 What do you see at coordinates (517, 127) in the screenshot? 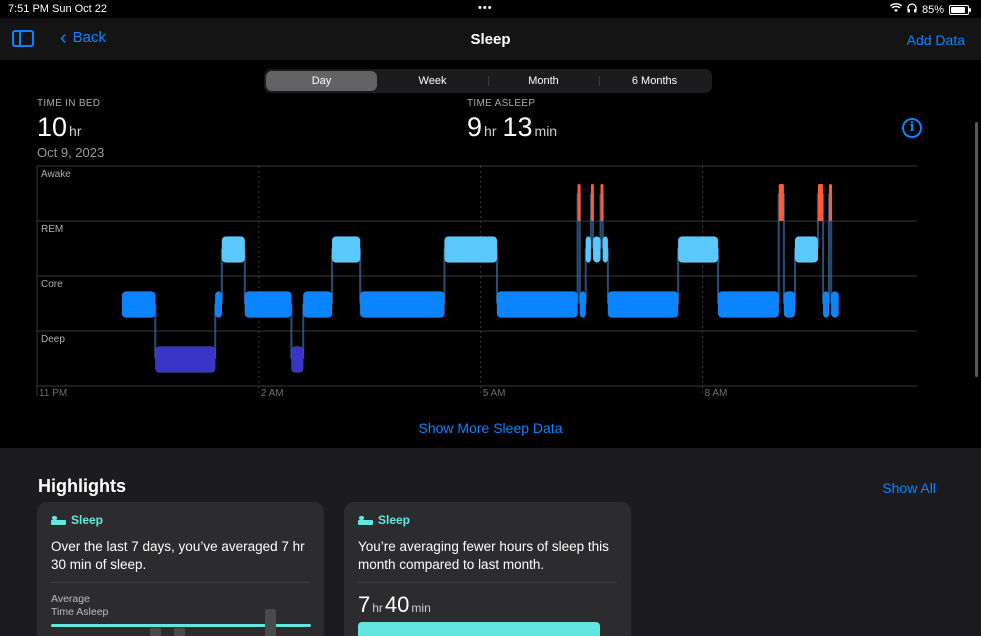
I see `time-asleep-minutes: 13` at bounding box center [517, 127].